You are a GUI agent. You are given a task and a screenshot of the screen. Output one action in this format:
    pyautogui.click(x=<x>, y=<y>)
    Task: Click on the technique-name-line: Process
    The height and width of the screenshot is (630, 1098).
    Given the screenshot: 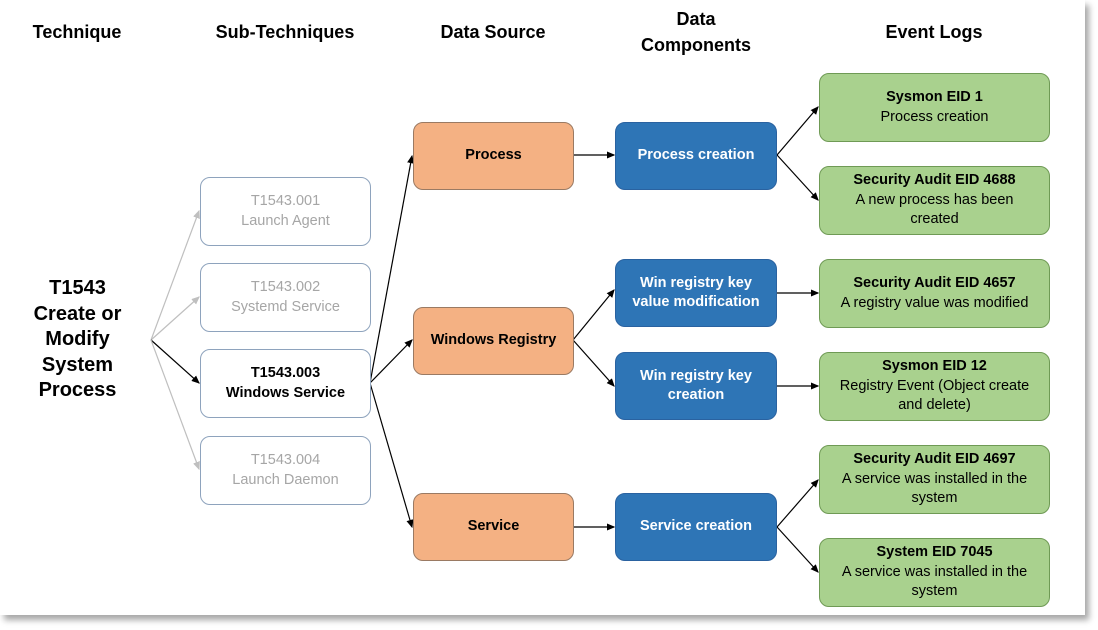 What is the action you would take?
    pyautogui.click(x=77, y=390)
    